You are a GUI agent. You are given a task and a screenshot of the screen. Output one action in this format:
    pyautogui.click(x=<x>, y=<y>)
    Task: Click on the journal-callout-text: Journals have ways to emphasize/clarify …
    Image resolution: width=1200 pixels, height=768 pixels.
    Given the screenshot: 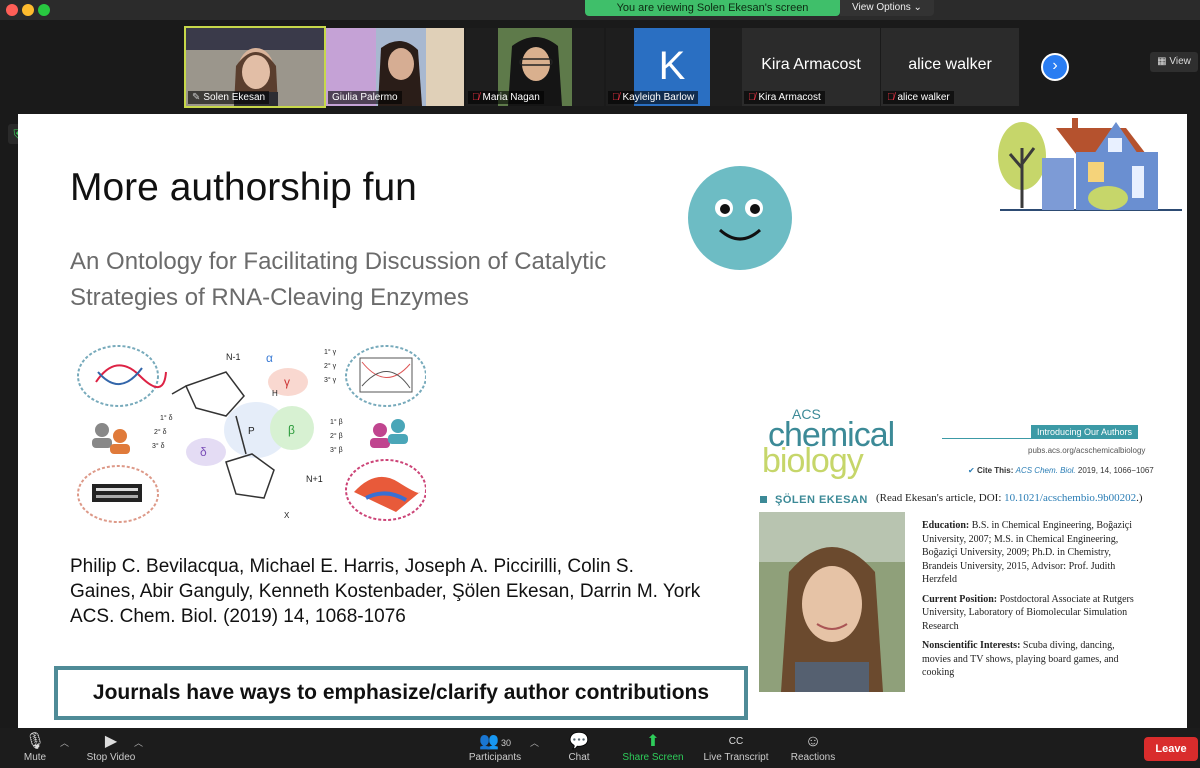 What is the action you would take?
    pyautogui.click(x=401, y=692)
    